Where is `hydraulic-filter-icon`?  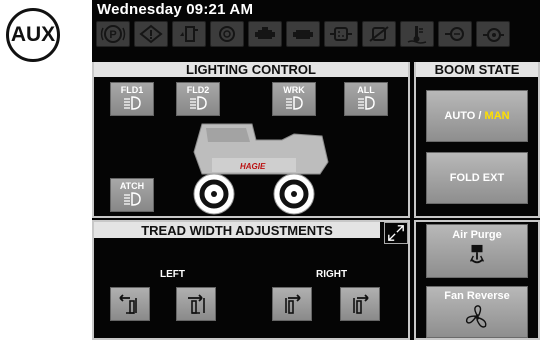
hydraulic-filter-icon is located at coordinates (454, 34).